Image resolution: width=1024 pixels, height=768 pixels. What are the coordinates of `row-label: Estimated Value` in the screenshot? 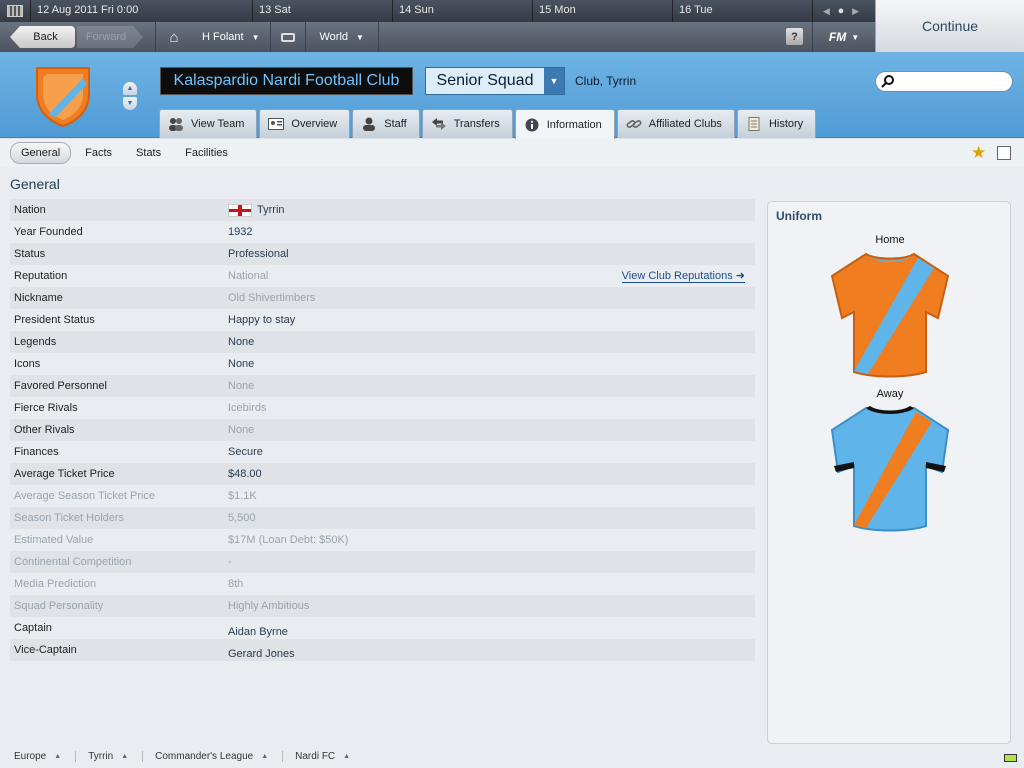 It's located at (54, 540).